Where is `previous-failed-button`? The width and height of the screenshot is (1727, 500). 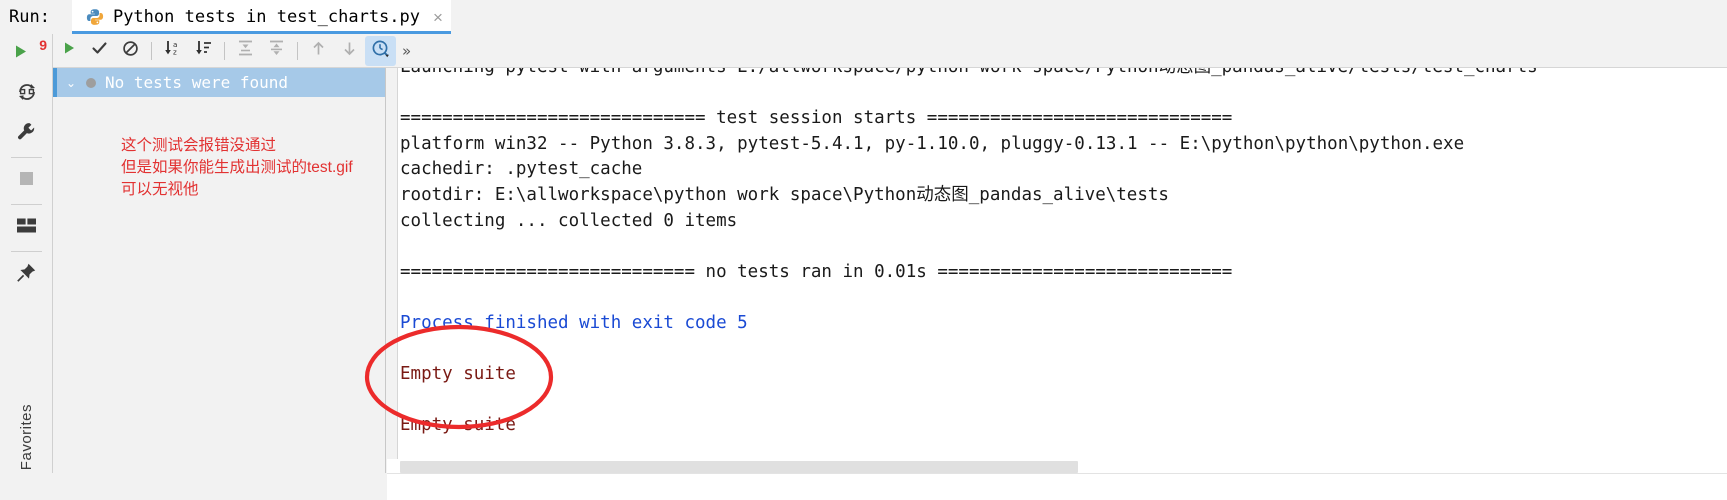 previous-failed-button is located at coordinates (318, 51).